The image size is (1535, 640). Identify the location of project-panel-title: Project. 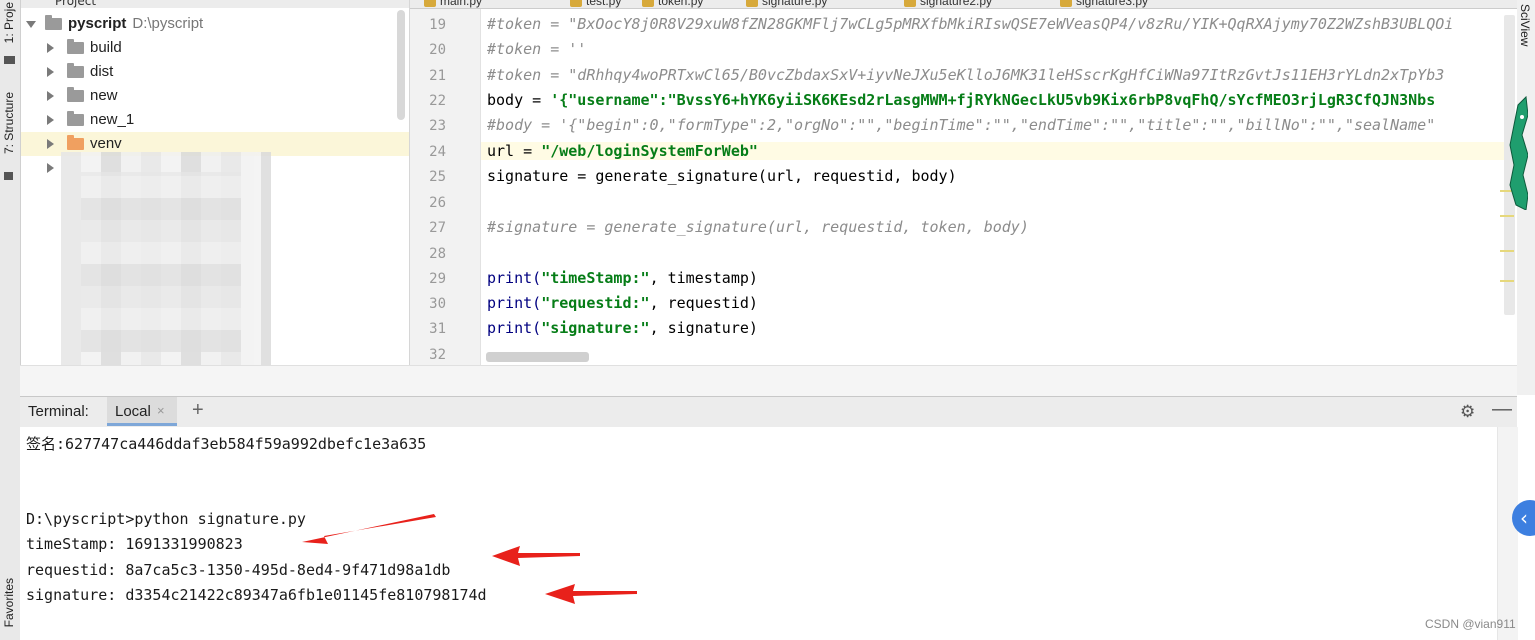
(76, 4).